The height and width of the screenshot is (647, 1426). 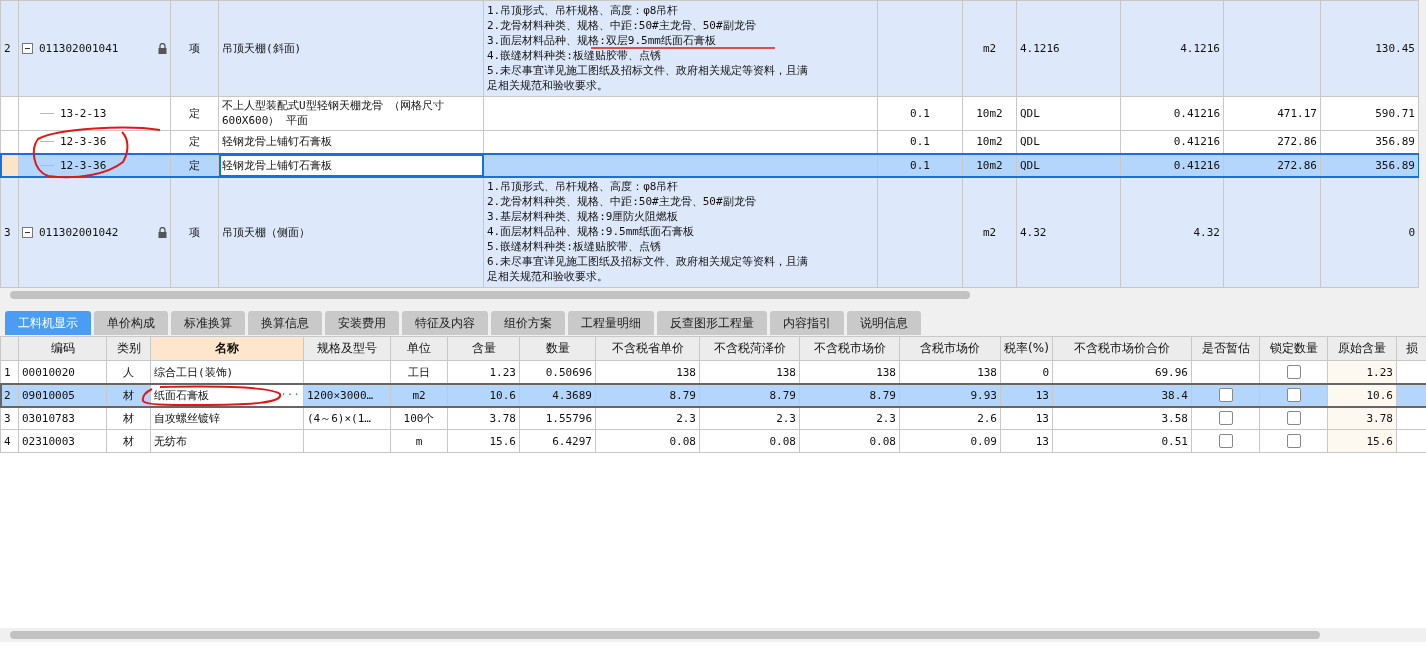 What do you see at coordinates (1122, 441) in the screenshot?
I see `table-cell: 0.51` at bounding box center [1122, 441].